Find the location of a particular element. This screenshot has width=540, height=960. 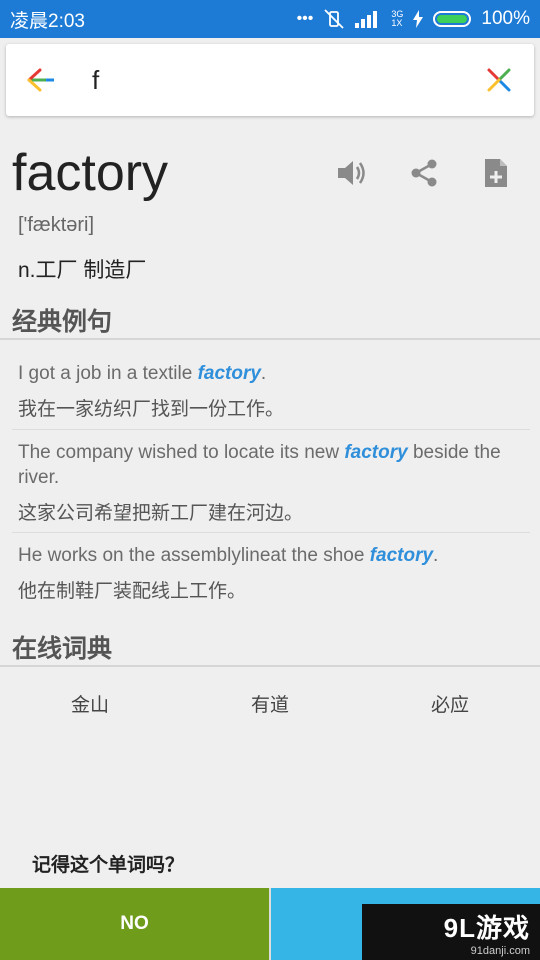

search-bar is located at coordinates (270, 80).